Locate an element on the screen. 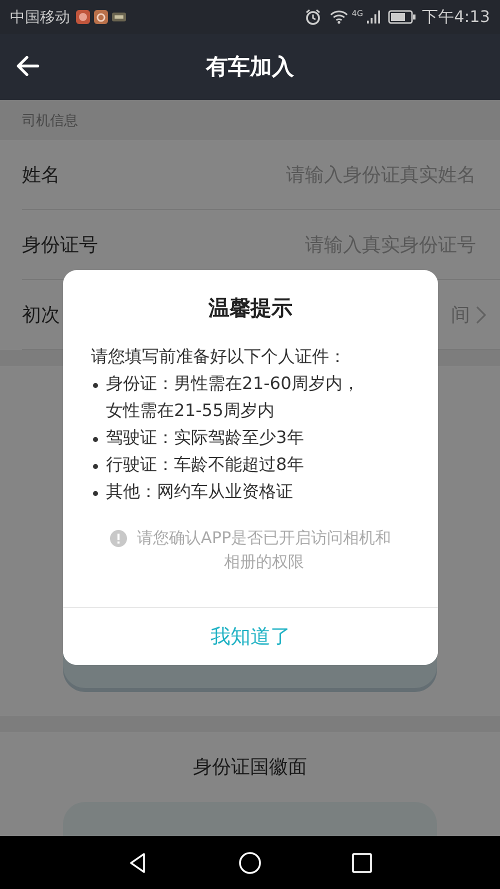  confirm-button: 我知道了 is located at coordinates (250, 636).